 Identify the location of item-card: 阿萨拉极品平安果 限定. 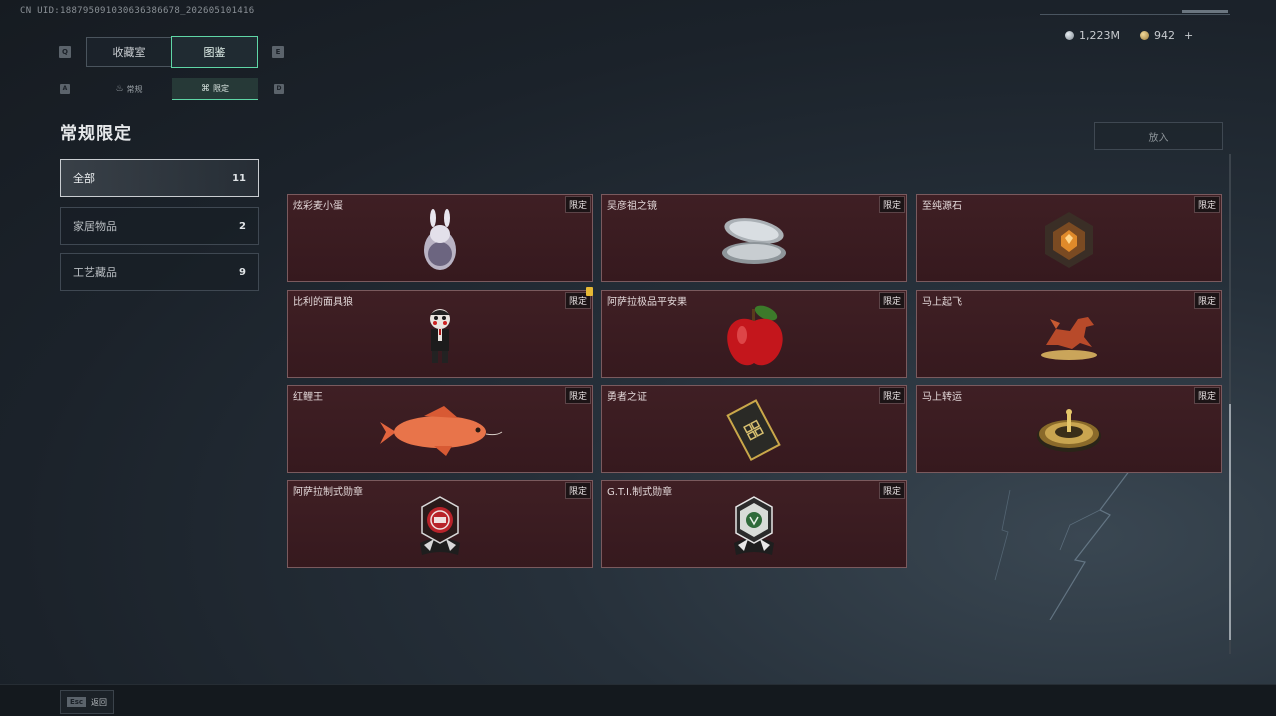
(754, 334).